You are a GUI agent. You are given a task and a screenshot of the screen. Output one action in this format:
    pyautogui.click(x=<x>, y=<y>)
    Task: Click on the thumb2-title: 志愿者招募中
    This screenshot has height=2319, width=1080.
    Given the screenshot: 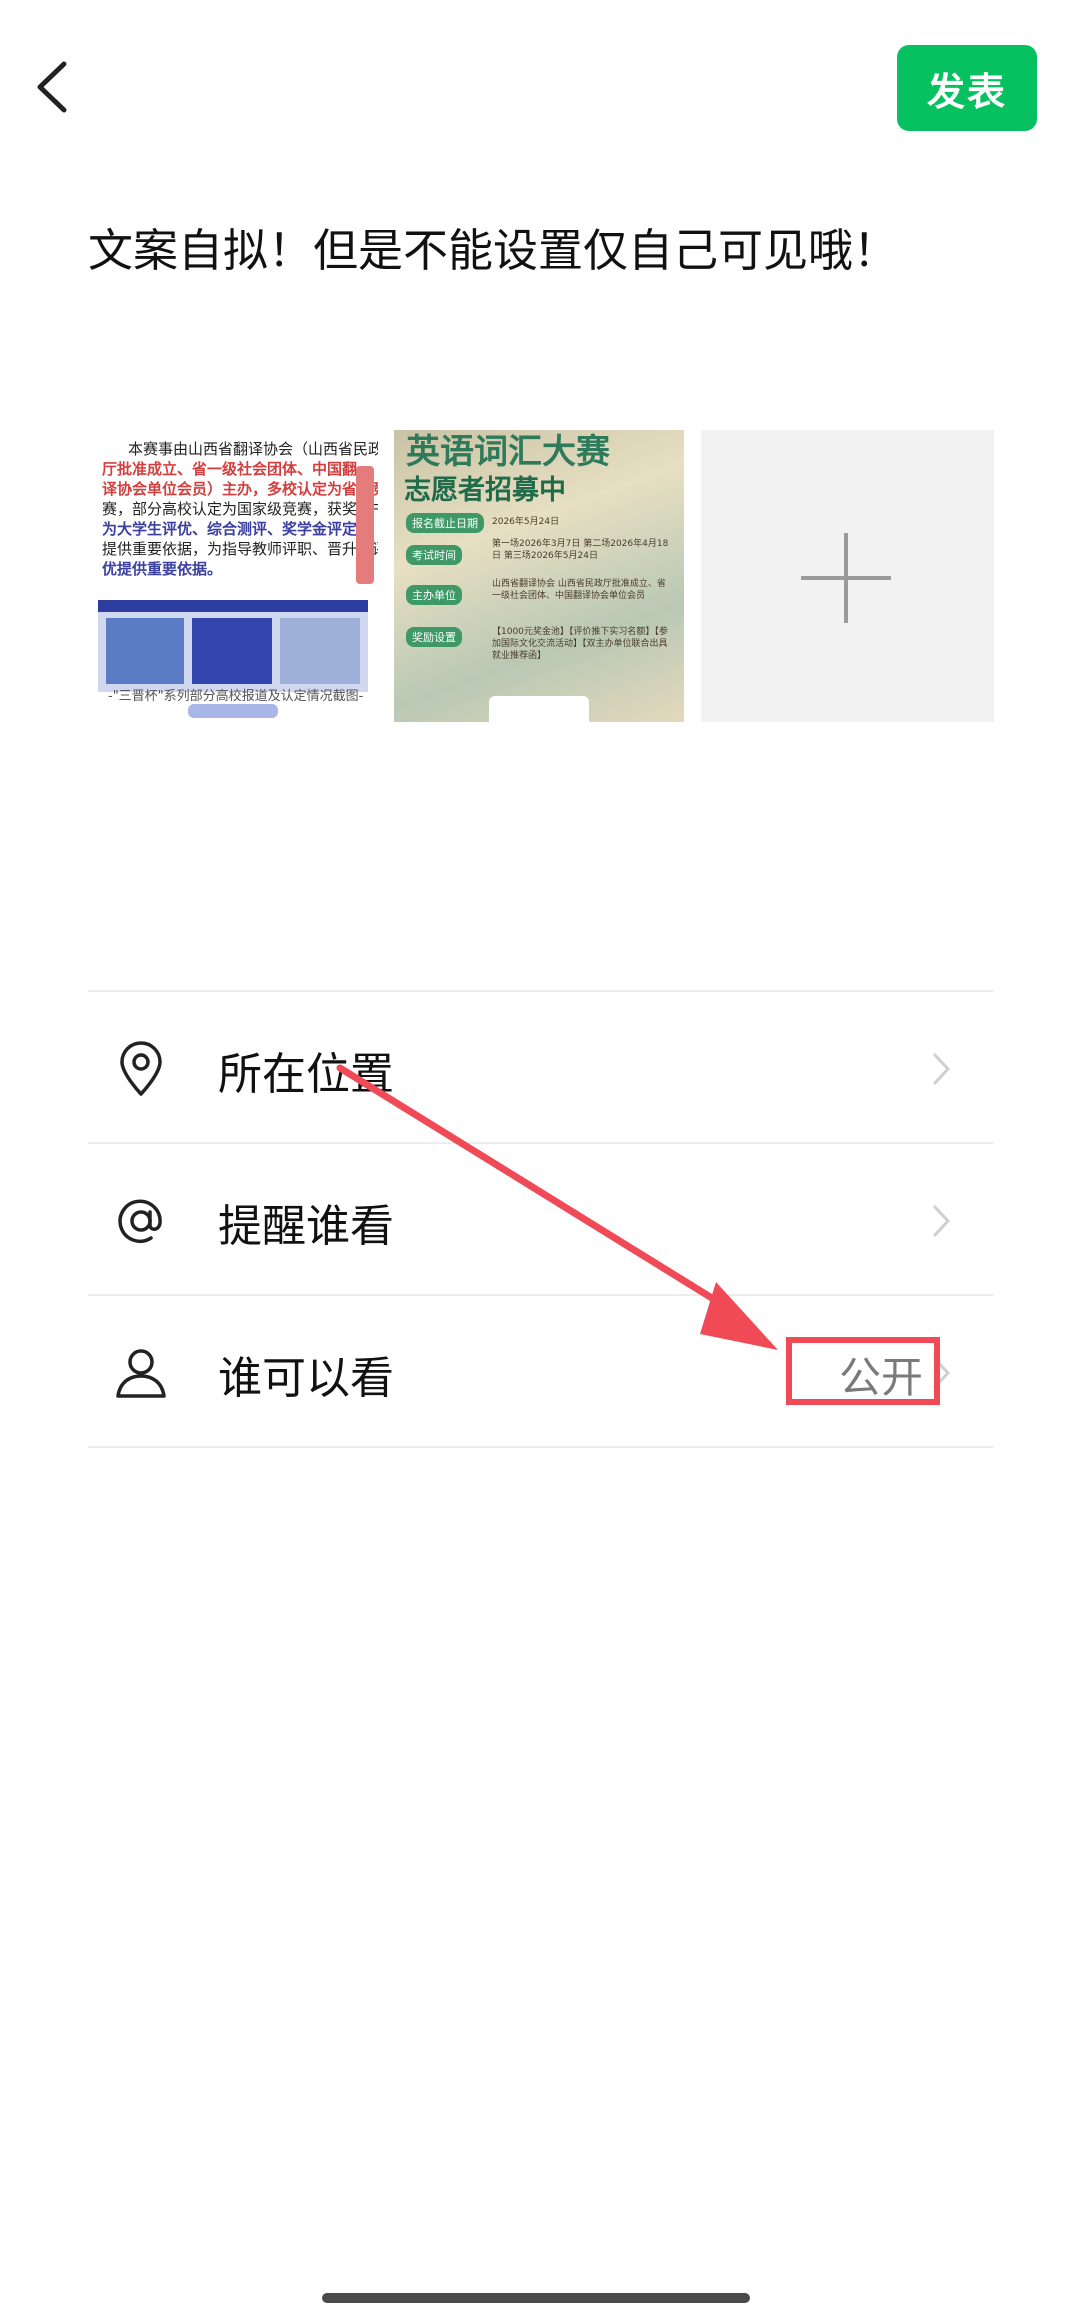 What is the action you would take?
    pyautogui.click(x=485, y=490)
    